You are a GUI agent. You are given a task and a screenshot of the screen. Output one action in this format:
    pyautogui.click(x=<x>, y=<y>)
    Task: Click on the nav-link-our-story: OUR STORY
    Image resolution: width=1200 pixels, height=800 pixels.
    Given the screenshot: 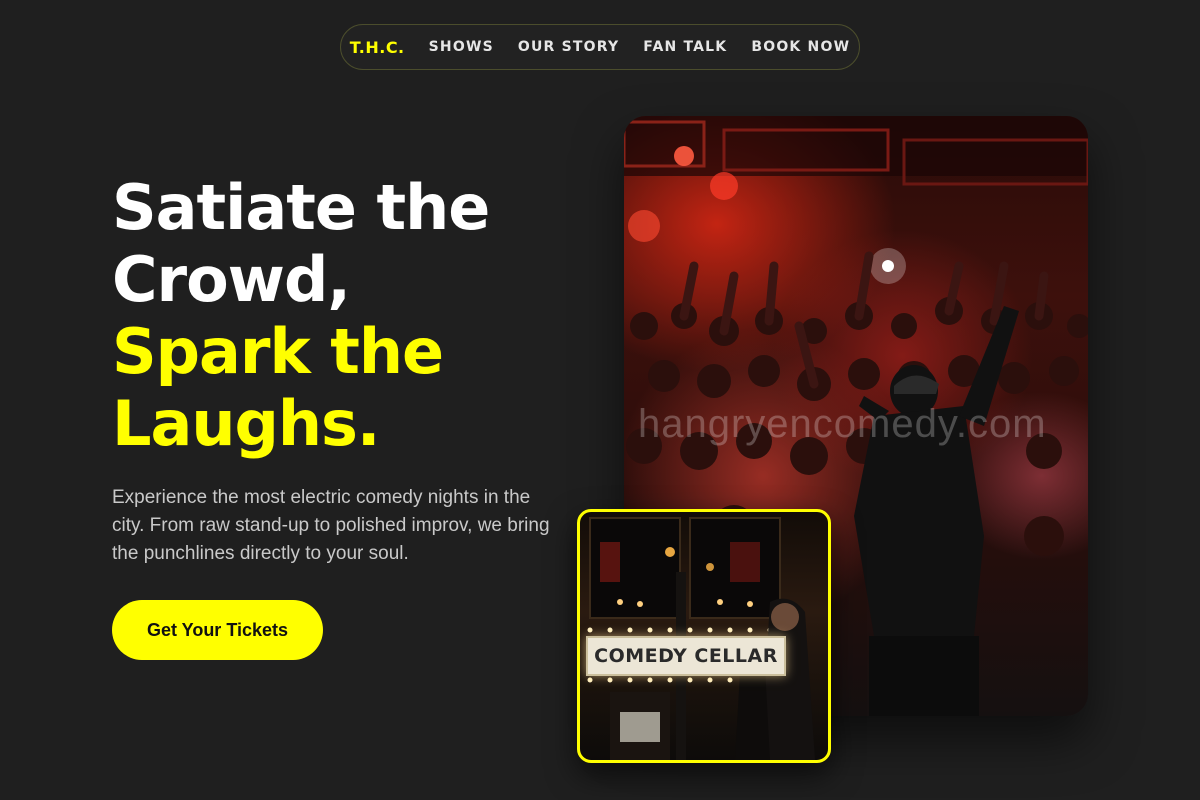 What is the action you would take?
    pyautogui.click(x=568, y=47)
    